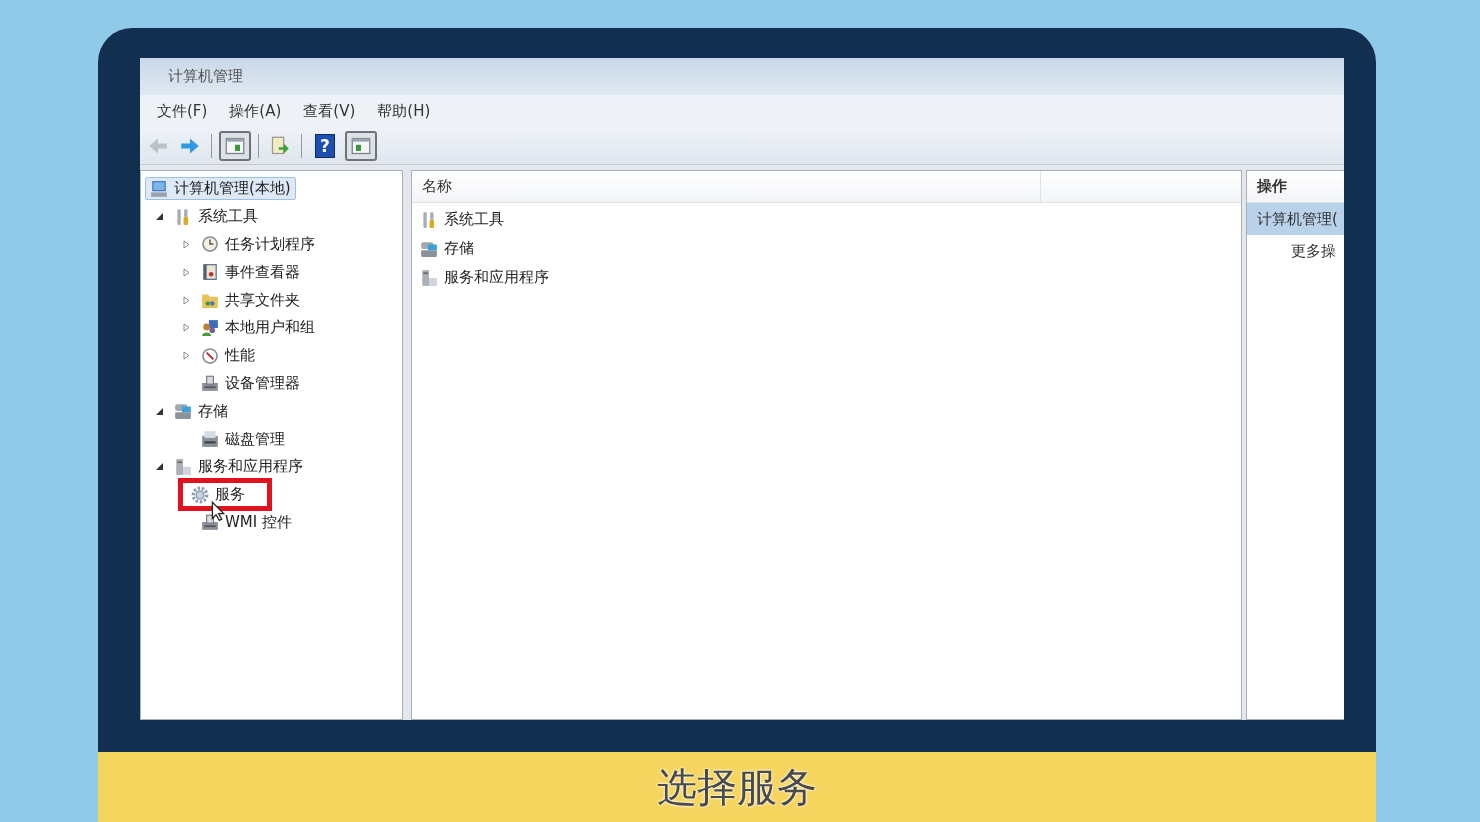 Image resolution: width=1480 pixels, height=822 pixels. What do you see at coordinates (404, 111) in the screenshot?
I see `menu-item: 帮助(H)` at bounding box center [404, 111].